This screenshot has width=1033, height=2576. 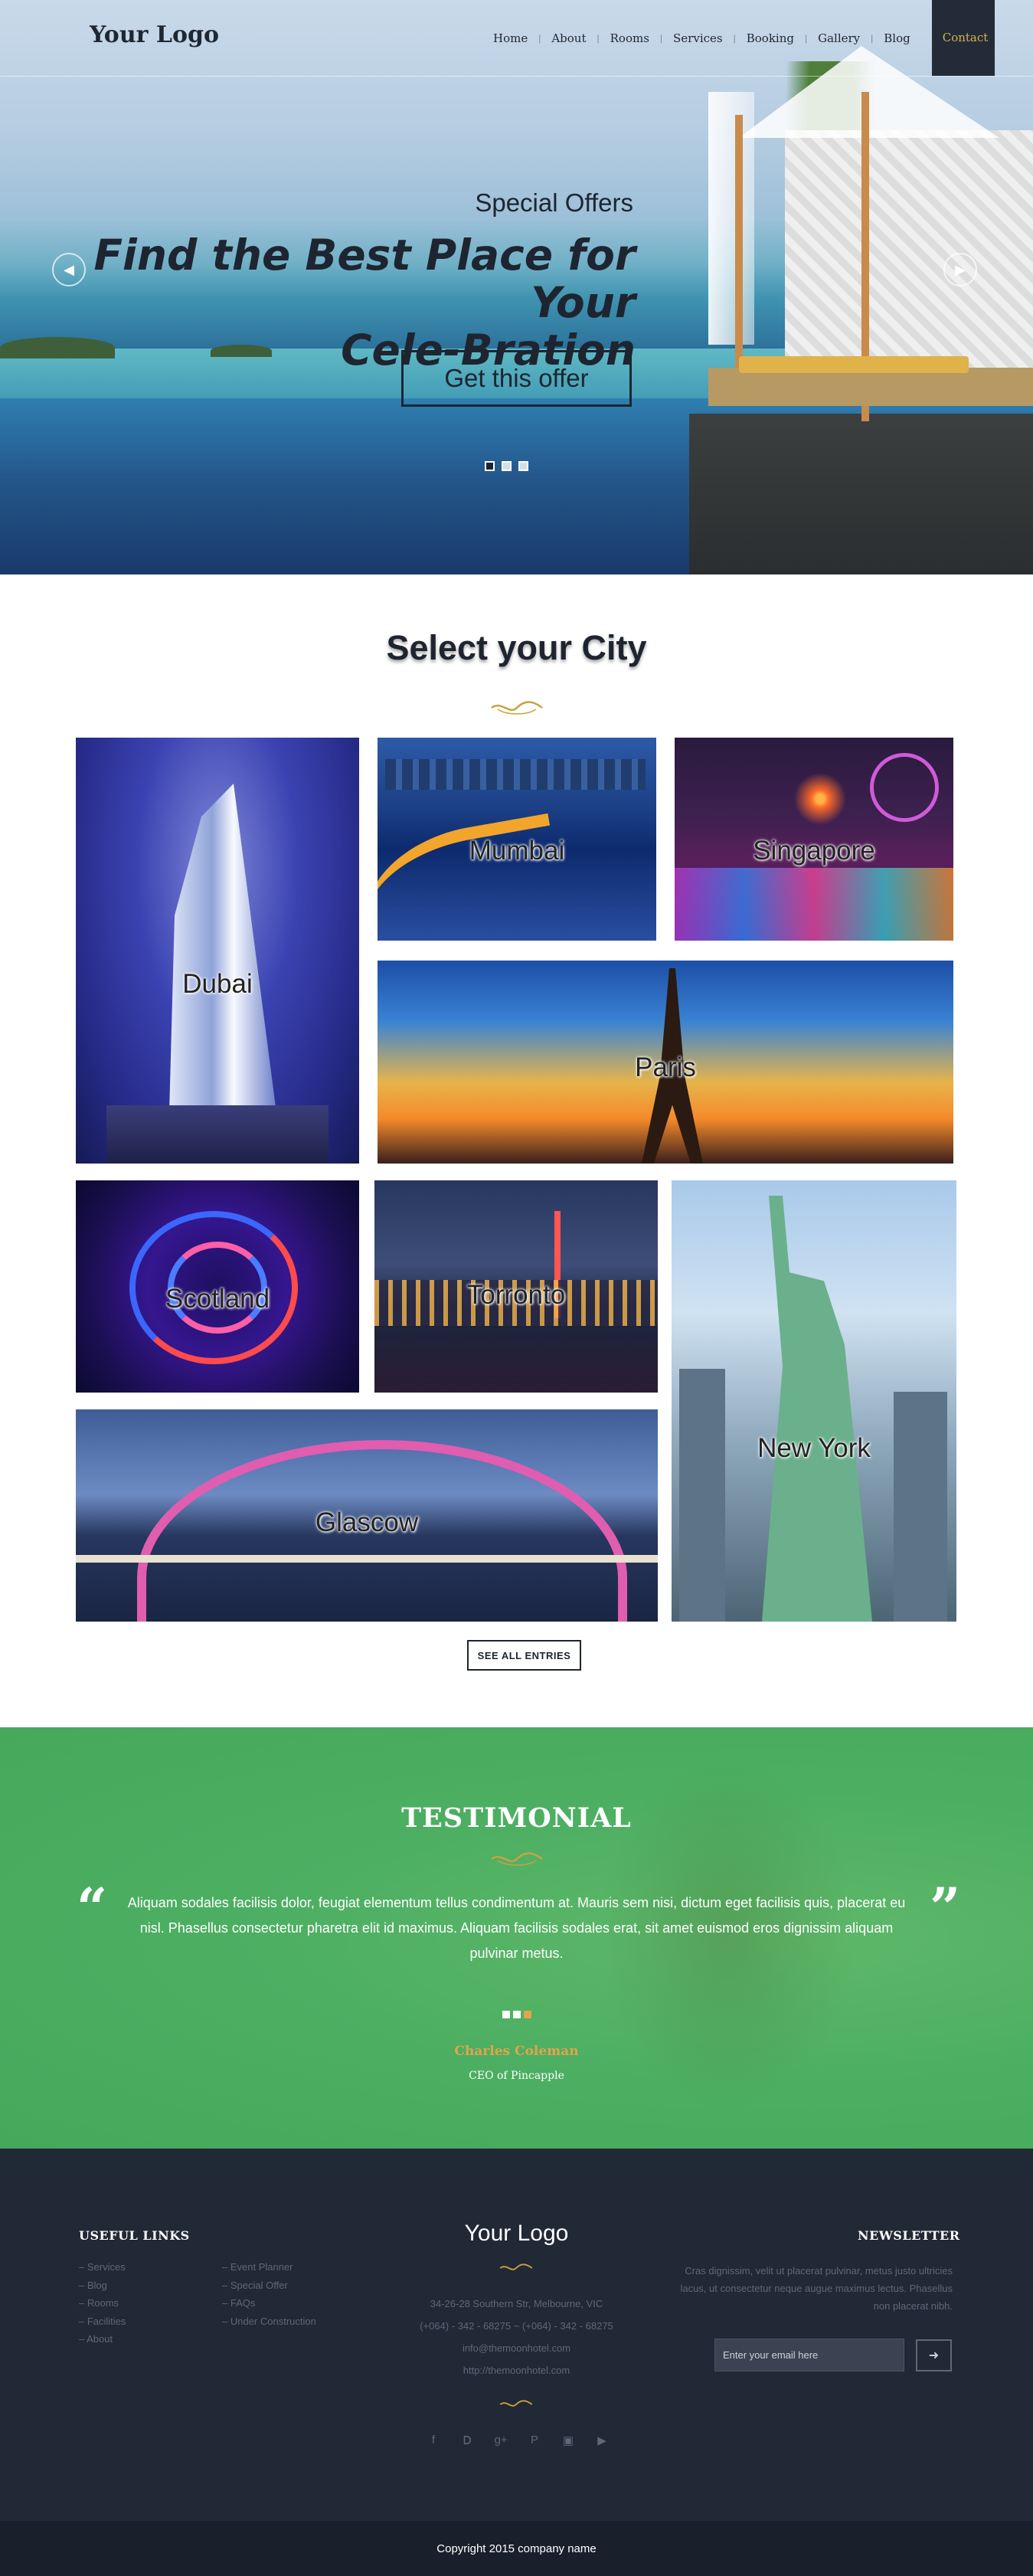 I want to click on city-tile-paris: Paris, so click(x=665, y=1062).